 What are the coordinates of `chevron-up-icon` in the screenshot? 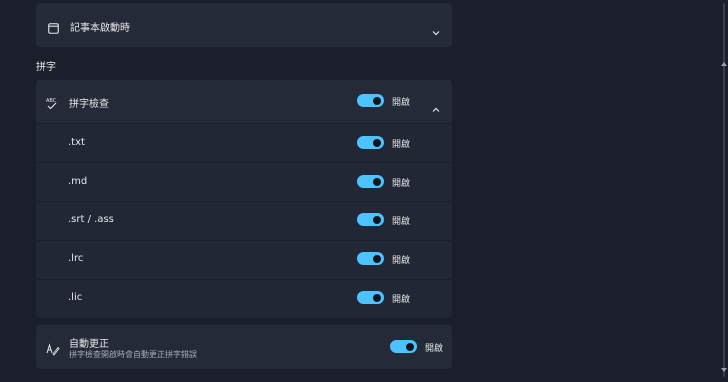 It's located at (436, 107).